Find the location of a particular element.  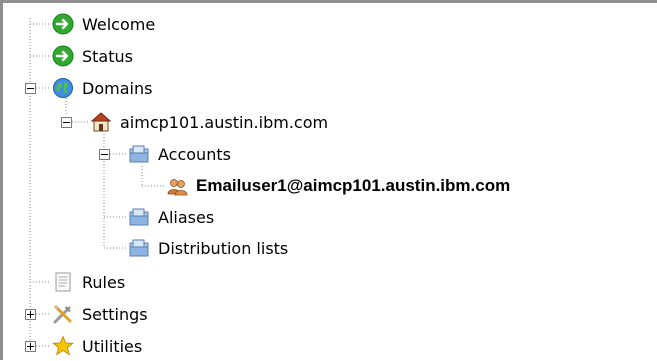

tree-item-settings: Settings is located at coordinates (100, 314).